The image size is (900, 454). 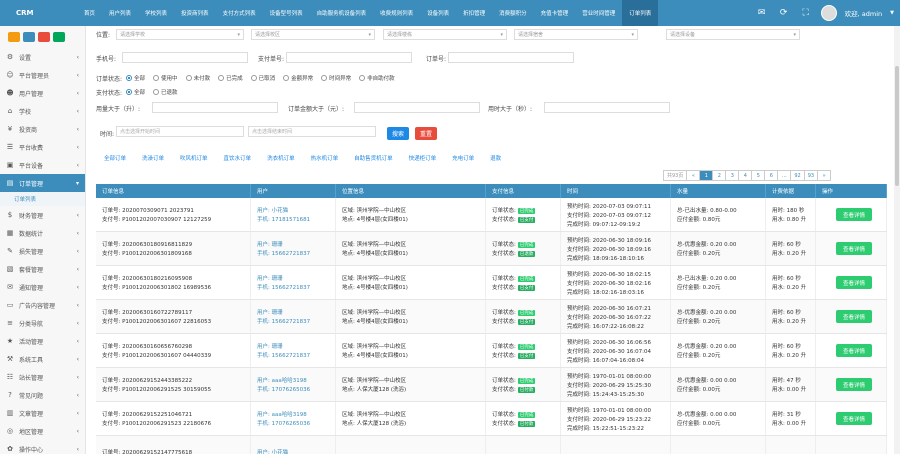 I want to click on sidebar-item: ⌂ 学校 ‹, so click(x=42, y=111).